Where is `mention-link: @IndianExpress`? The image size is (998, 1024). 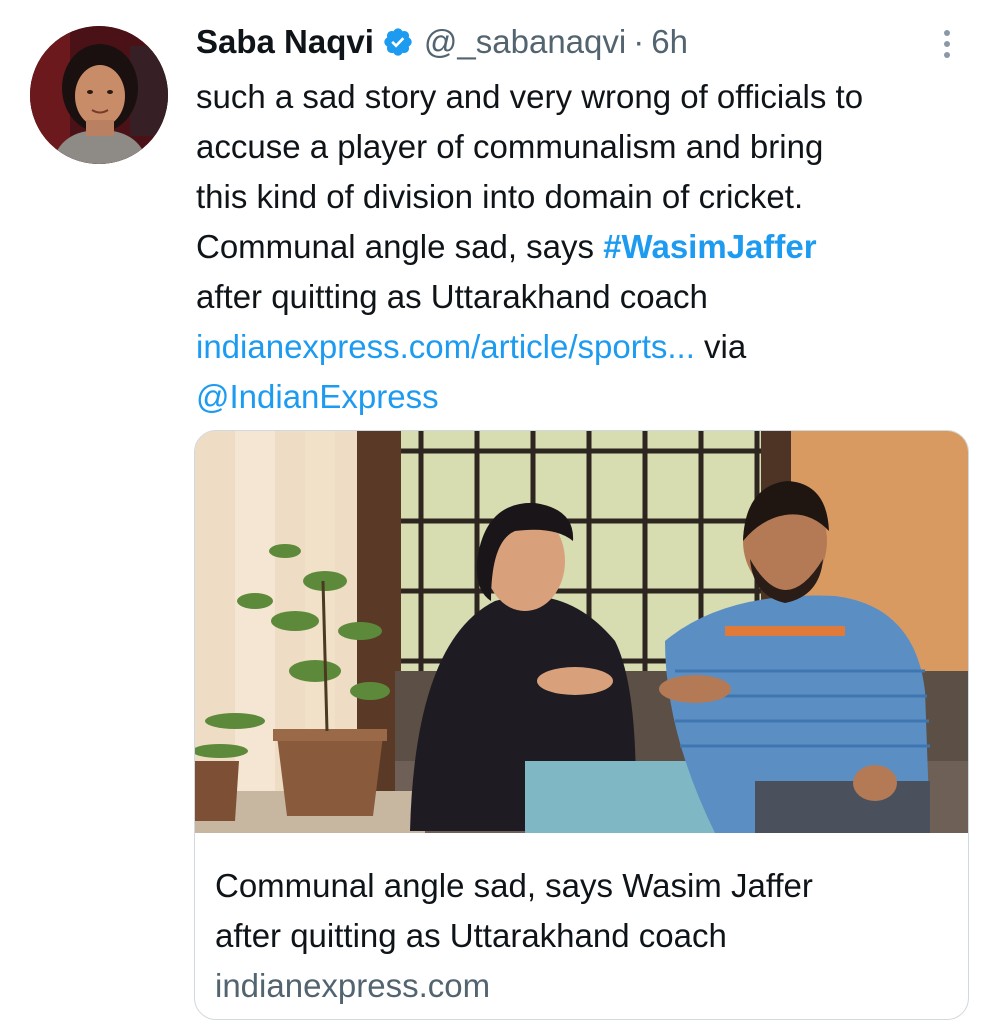 mention-link: @IndianExpress is located at coordinates (317, 396).